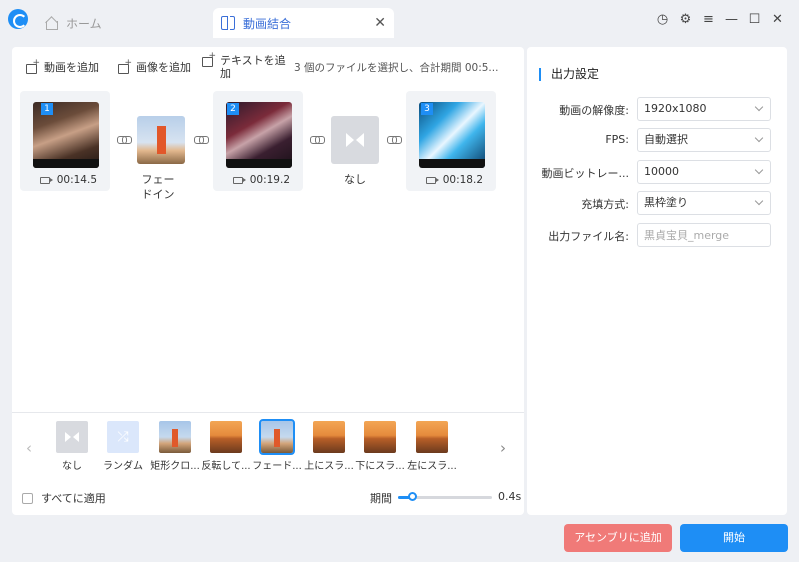 This screenshot has width=799, height=562. Describe the element at coordinates (253, 67) in the screenshot. I see `add-text-label: テキストを追加` at that location.